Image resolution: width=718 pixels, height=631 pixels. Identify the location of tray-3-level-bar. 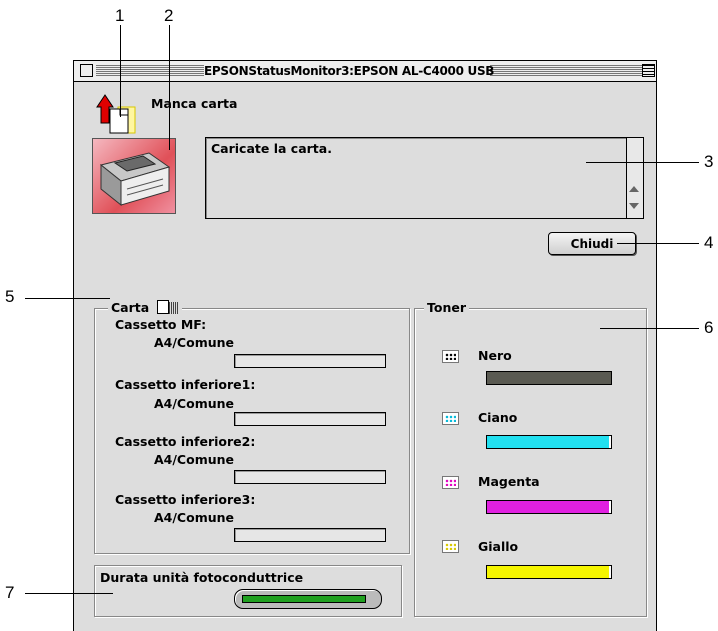
(310, 477).